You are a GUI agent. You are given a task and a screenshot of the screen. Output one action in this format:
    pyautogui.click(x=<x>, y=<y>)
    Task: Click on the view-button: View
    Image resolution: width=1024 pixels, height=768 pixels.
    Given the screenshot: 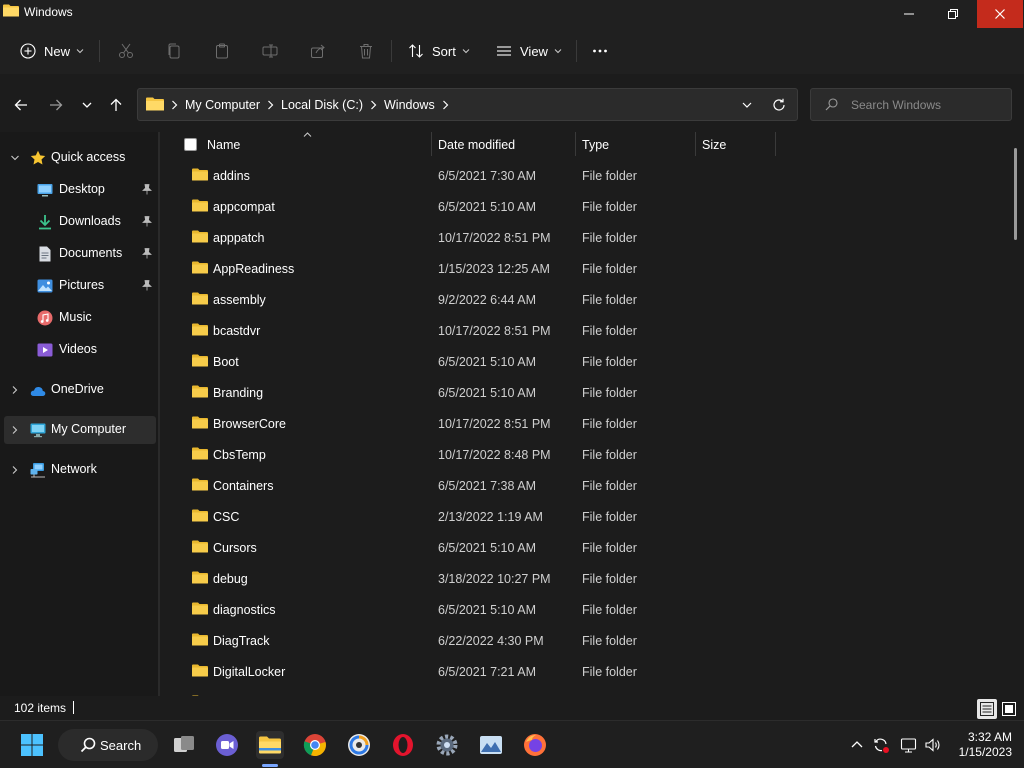 What is the action you would take?
    pyautogui.click(x=529, y=51)
    